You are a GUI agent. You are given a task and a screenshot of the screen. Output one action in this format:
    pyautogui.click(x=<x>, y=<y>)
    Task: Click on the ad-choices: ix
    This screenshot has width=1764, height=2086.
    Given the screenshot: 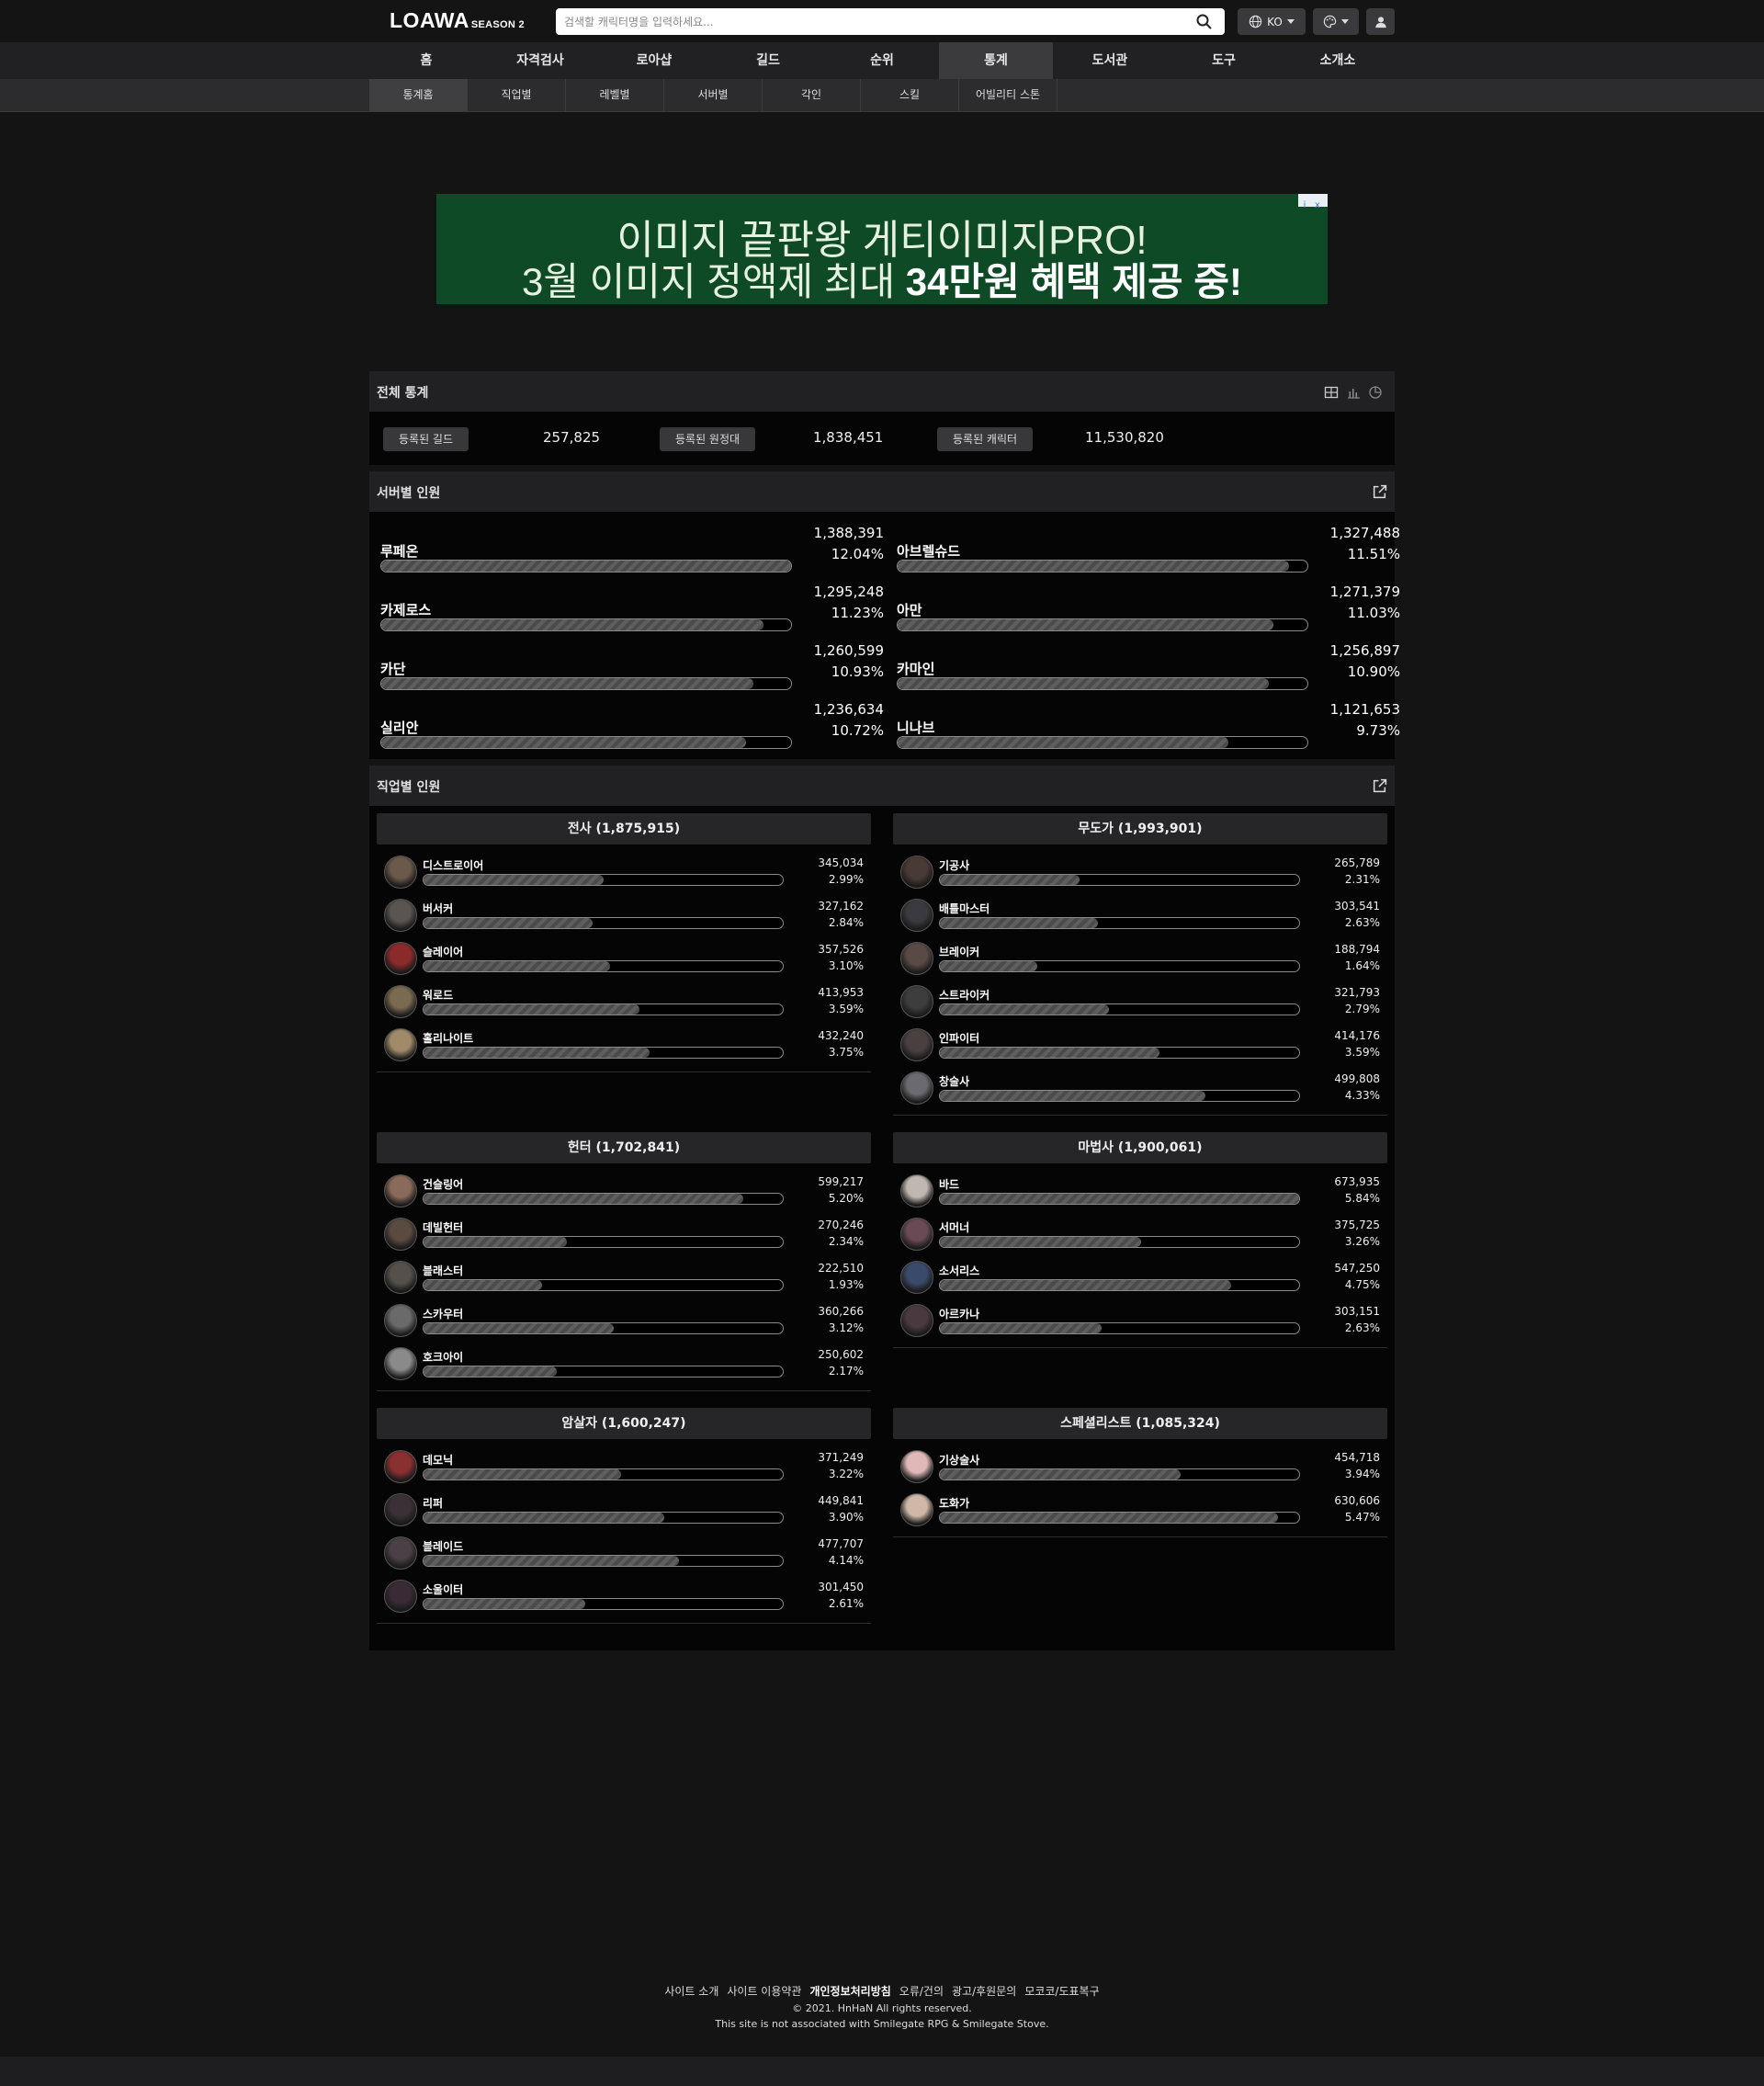 What is the action you would take?
    pyautogui.click(x=1313, y=202)
    